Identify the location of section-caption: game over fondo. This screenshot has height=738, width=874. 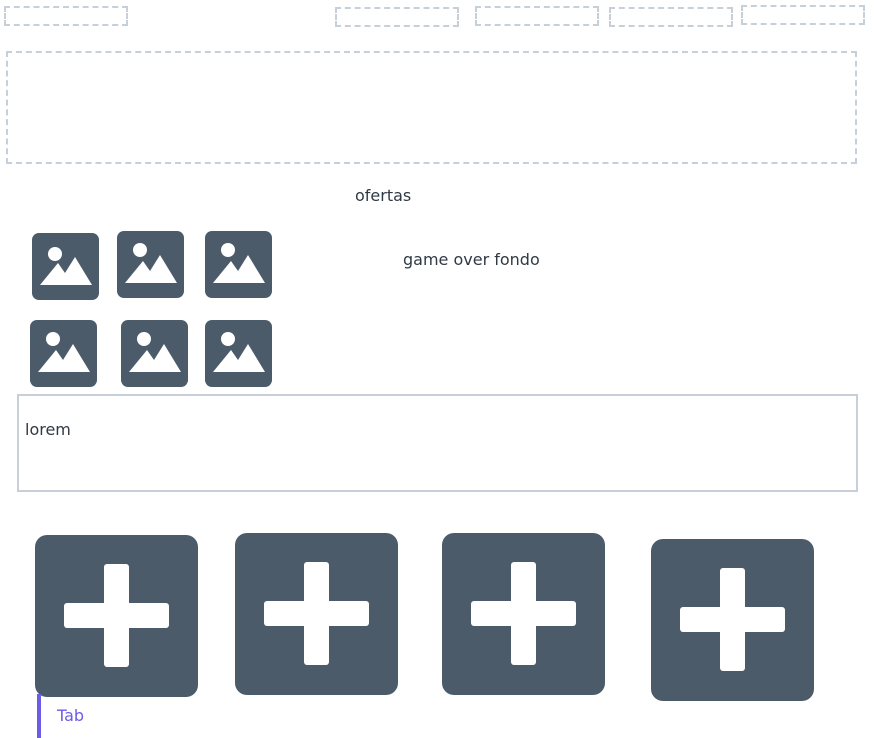
(471, 259).